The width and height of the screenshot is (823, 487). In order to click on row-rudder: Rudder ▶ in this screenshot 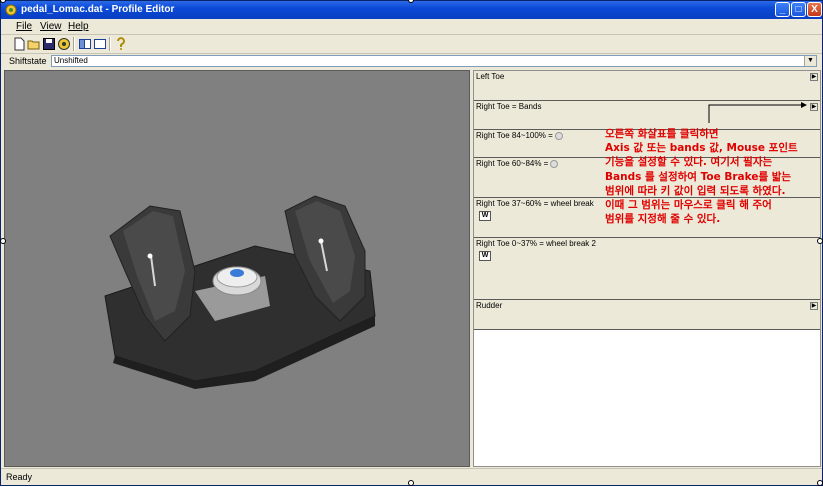, I will do `click(647, 315)`.